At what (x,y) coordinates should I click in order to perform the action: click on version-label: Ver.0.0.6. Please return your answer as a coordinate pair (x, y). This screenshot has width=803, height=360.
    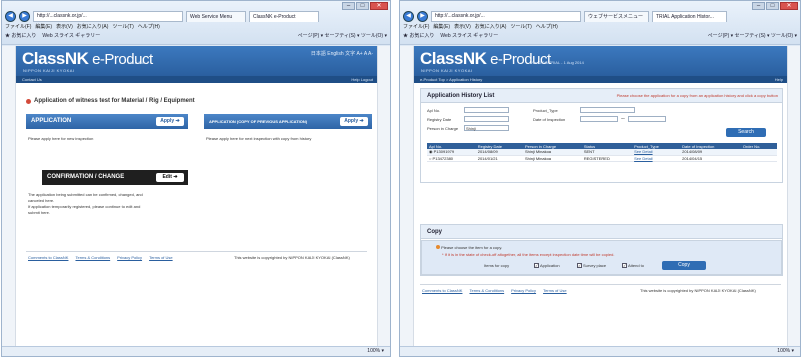
    Looking at the image, I should click on (136, 62).